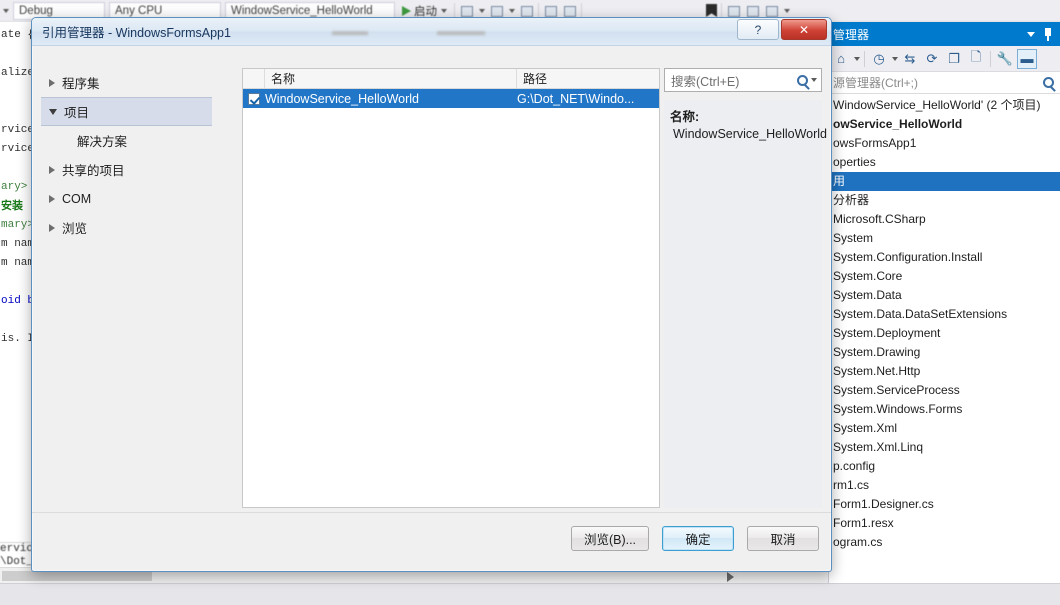 The height and width of the screenshot is (605, 1060). I want to click on previous-bookmark-icon, so click(733, 10).